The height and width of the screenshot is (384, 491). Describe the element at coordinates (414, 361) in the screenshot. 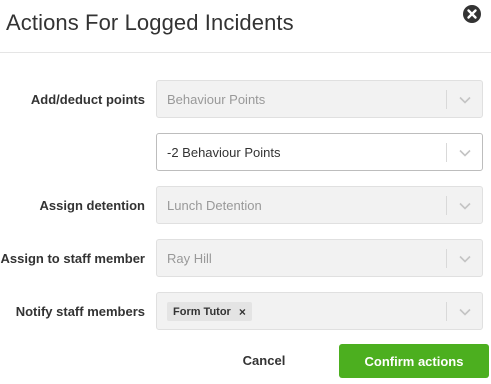

I see `confirm-actions-button: Confirm actions` at that location.